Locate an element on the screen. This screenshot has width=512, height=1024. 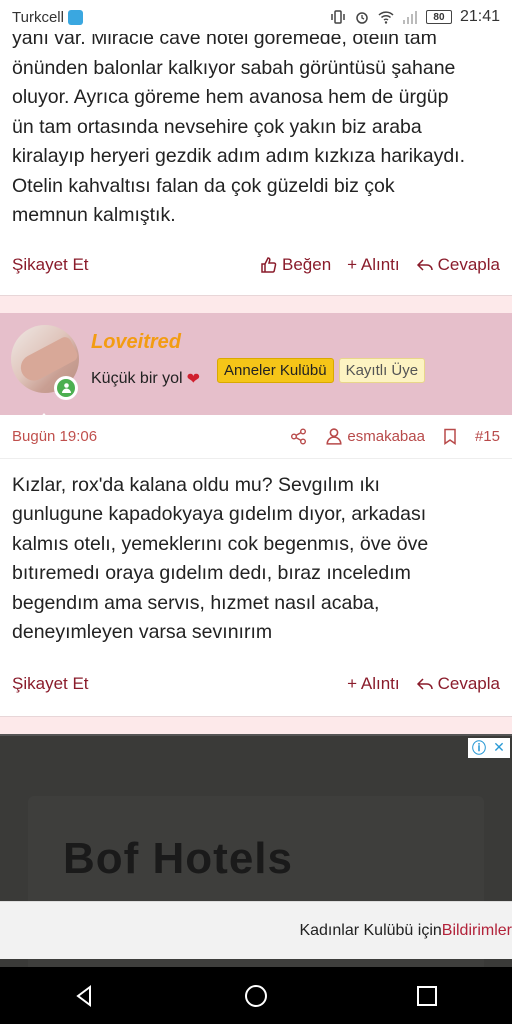
share-icon is located at coordinates (298, 436).